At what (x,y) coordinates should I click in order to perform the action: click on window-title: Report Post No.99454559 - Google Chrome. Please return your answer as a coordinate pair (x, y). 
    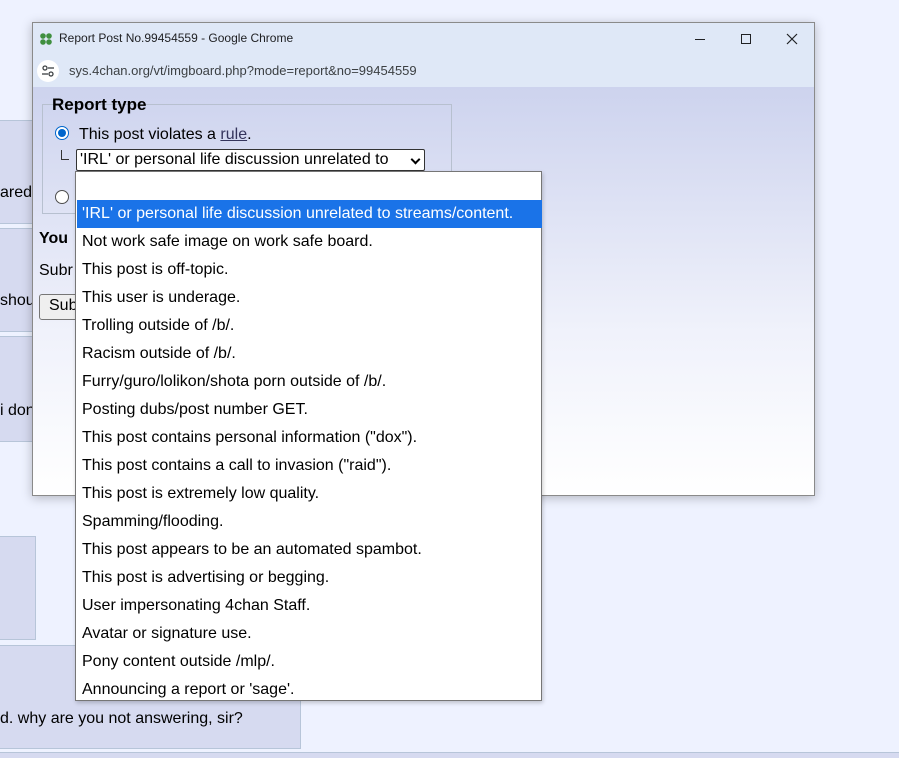
    Looking at the image, I should click on (176, 38).